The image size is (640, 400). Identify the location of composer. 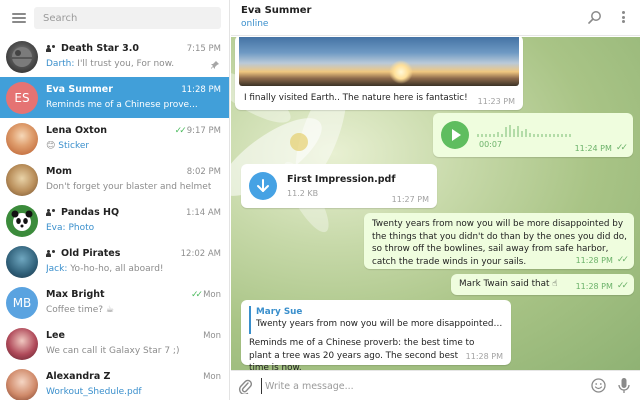
(435, 385).